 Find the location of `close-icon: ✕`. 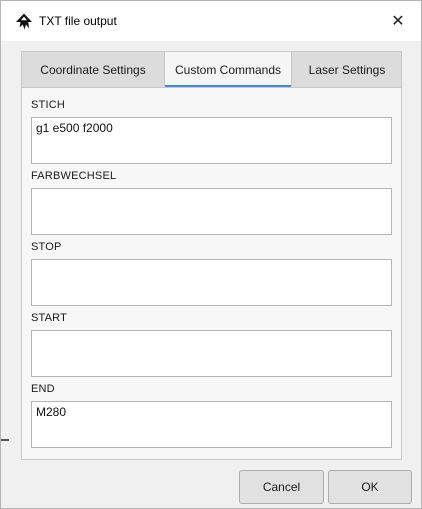

close-icon: ✕ is located at coordinates (398, 21).